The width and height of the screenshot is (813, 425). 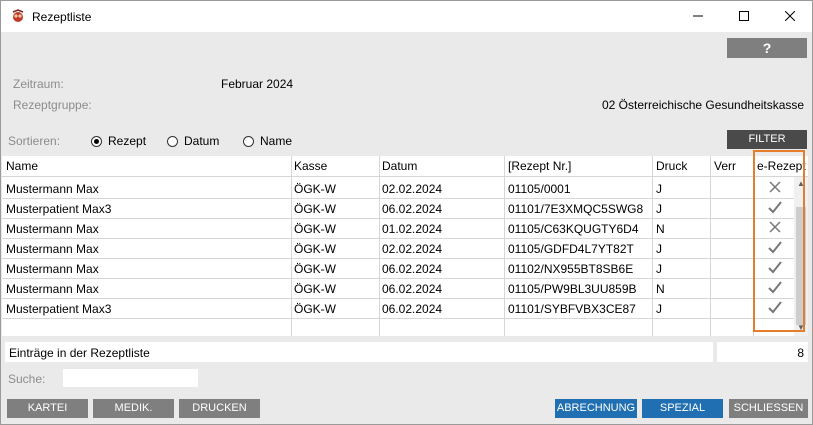 What do you see at coordinates (539, 189) in the screenshot?
I see `cell-rezept: 01105/0001` at bounding box center [539, 189].